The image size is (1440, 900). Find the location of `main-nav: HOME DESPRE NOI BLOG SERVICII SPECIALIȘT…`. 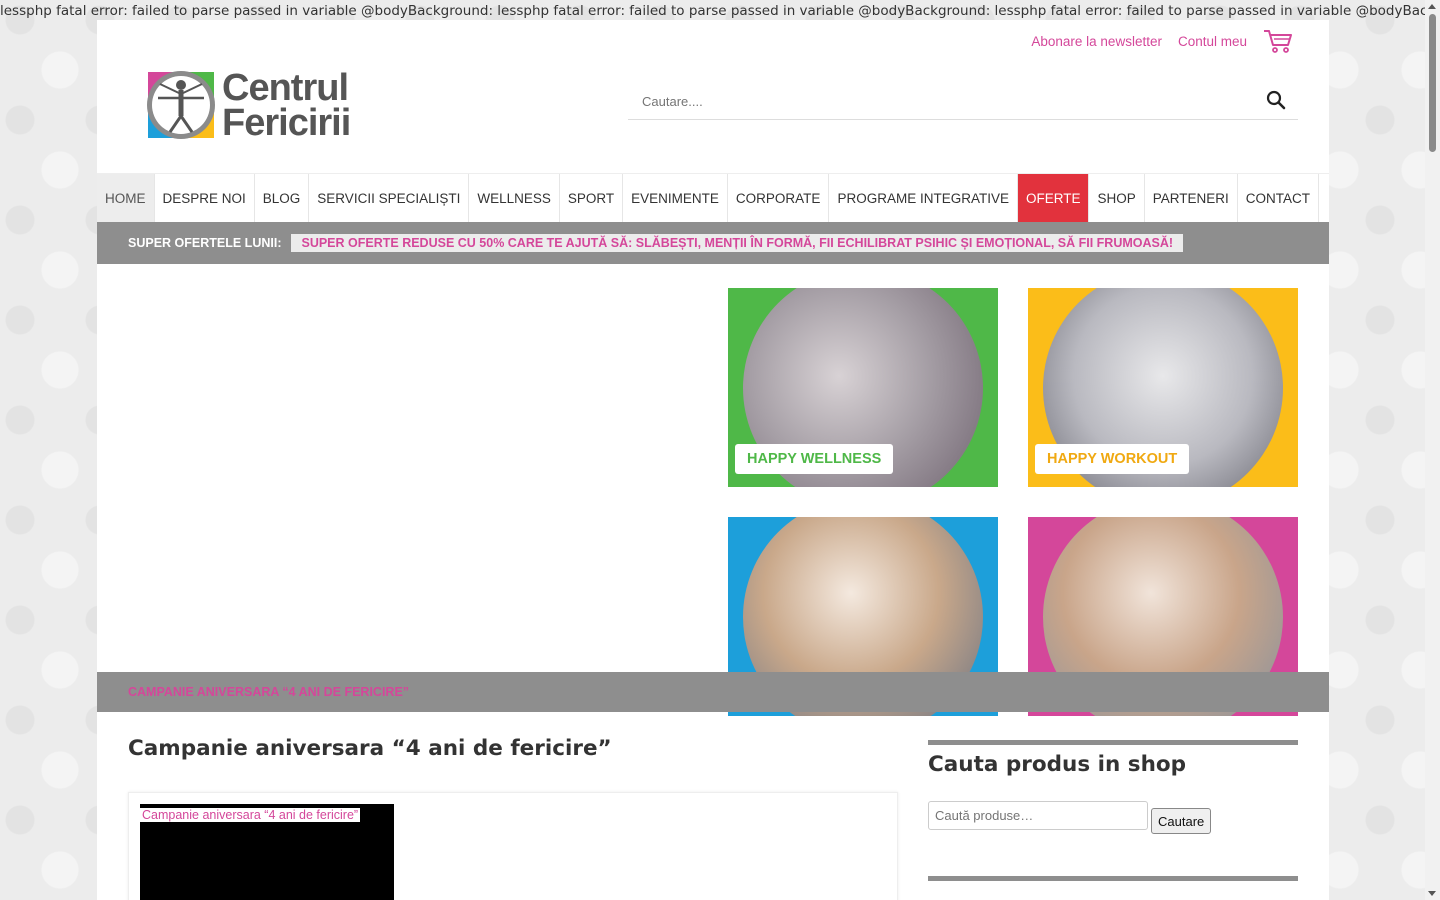

main-nav: HOME DESPRE NOI BLOG SERVICII SPECIALIȘT… is located at coordinates (713, 198).